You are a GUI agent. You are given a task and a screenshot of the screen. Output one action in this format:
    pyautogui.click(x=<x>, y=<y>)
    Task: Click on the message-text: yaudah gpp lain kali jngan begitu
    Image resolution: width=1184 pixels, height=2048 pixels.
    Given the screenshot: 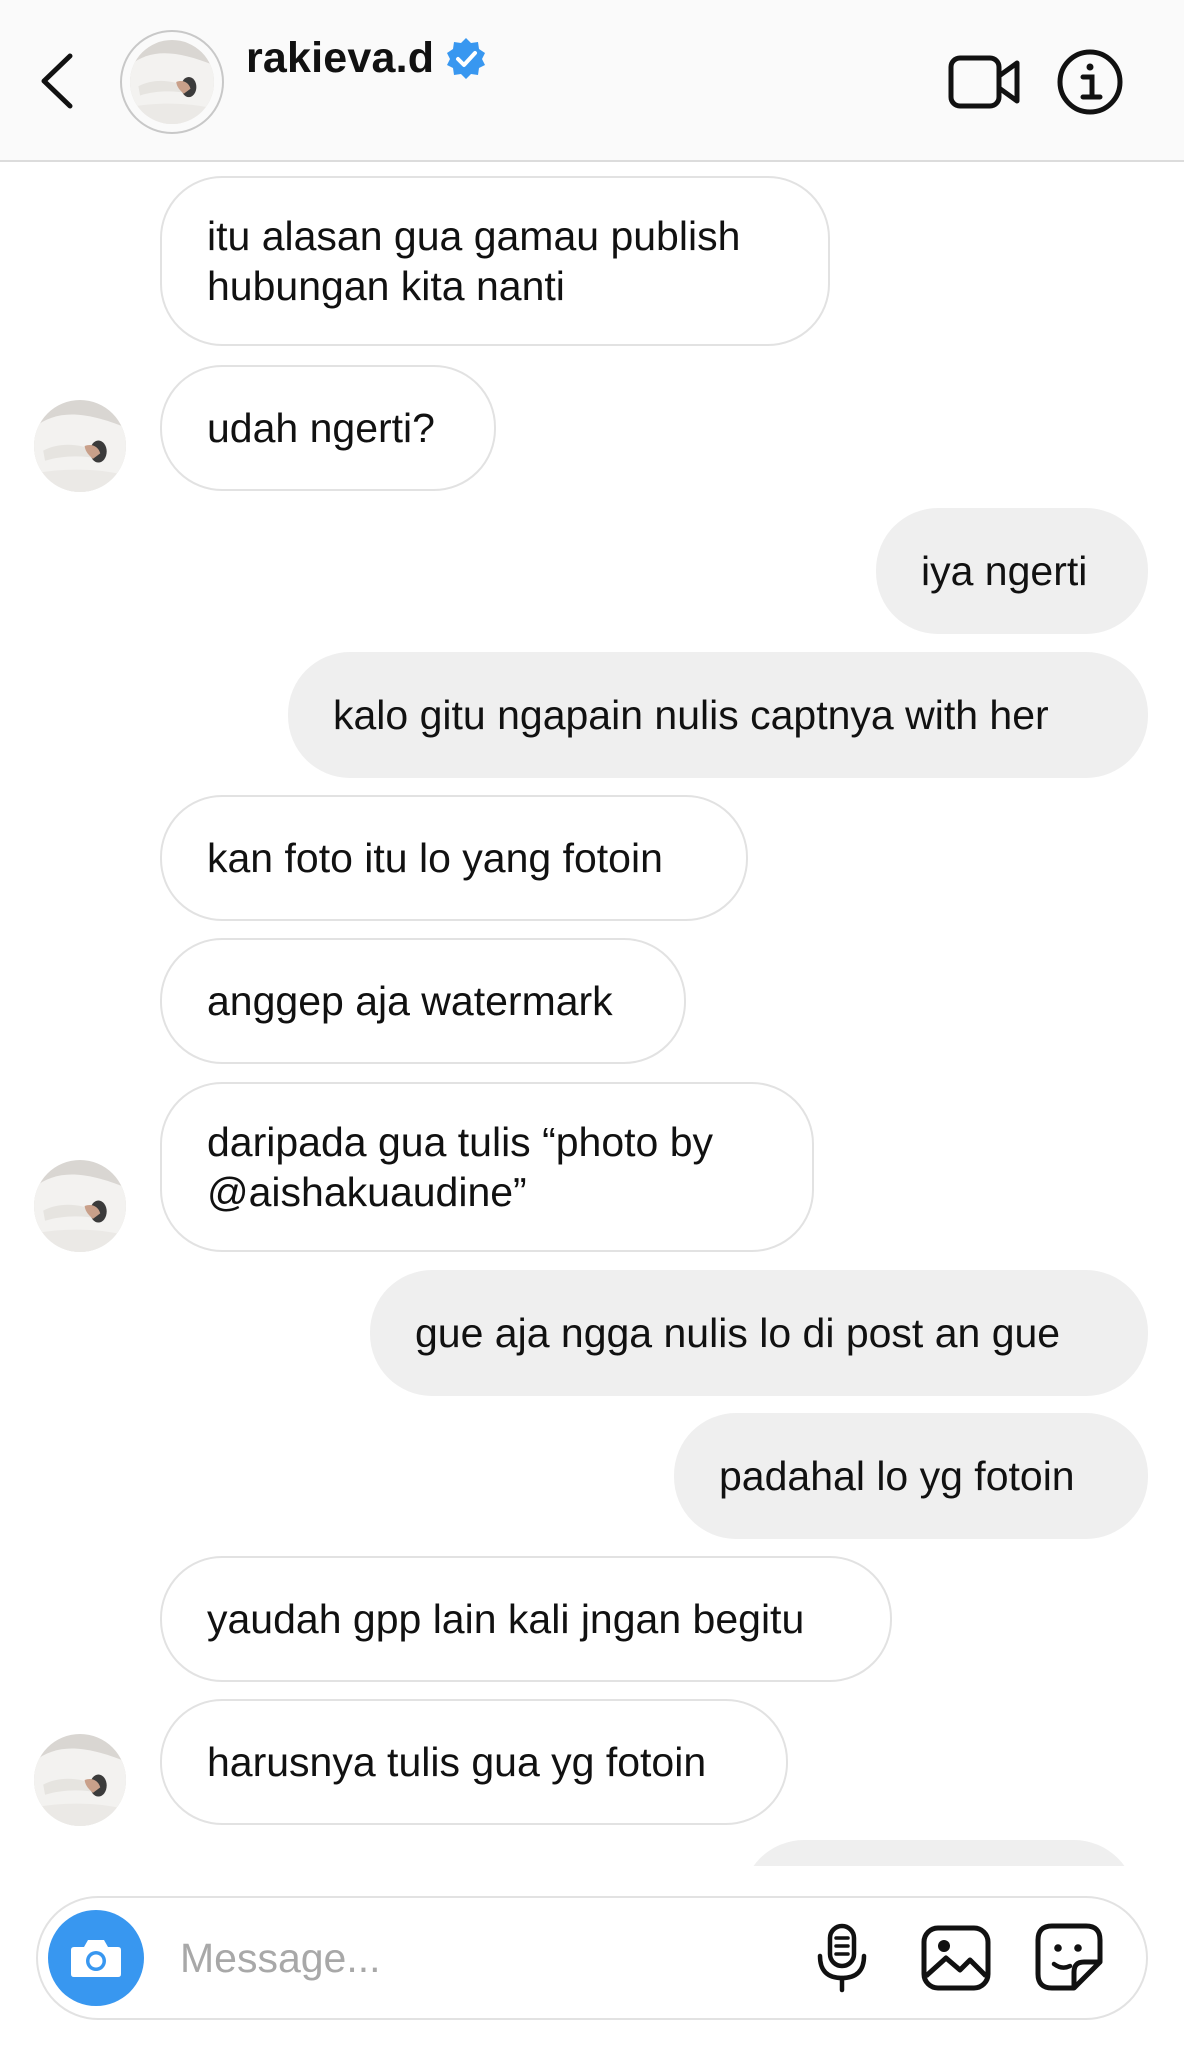 What is the action you would take?
    pyautogui.click(x=506, y=1619)
    